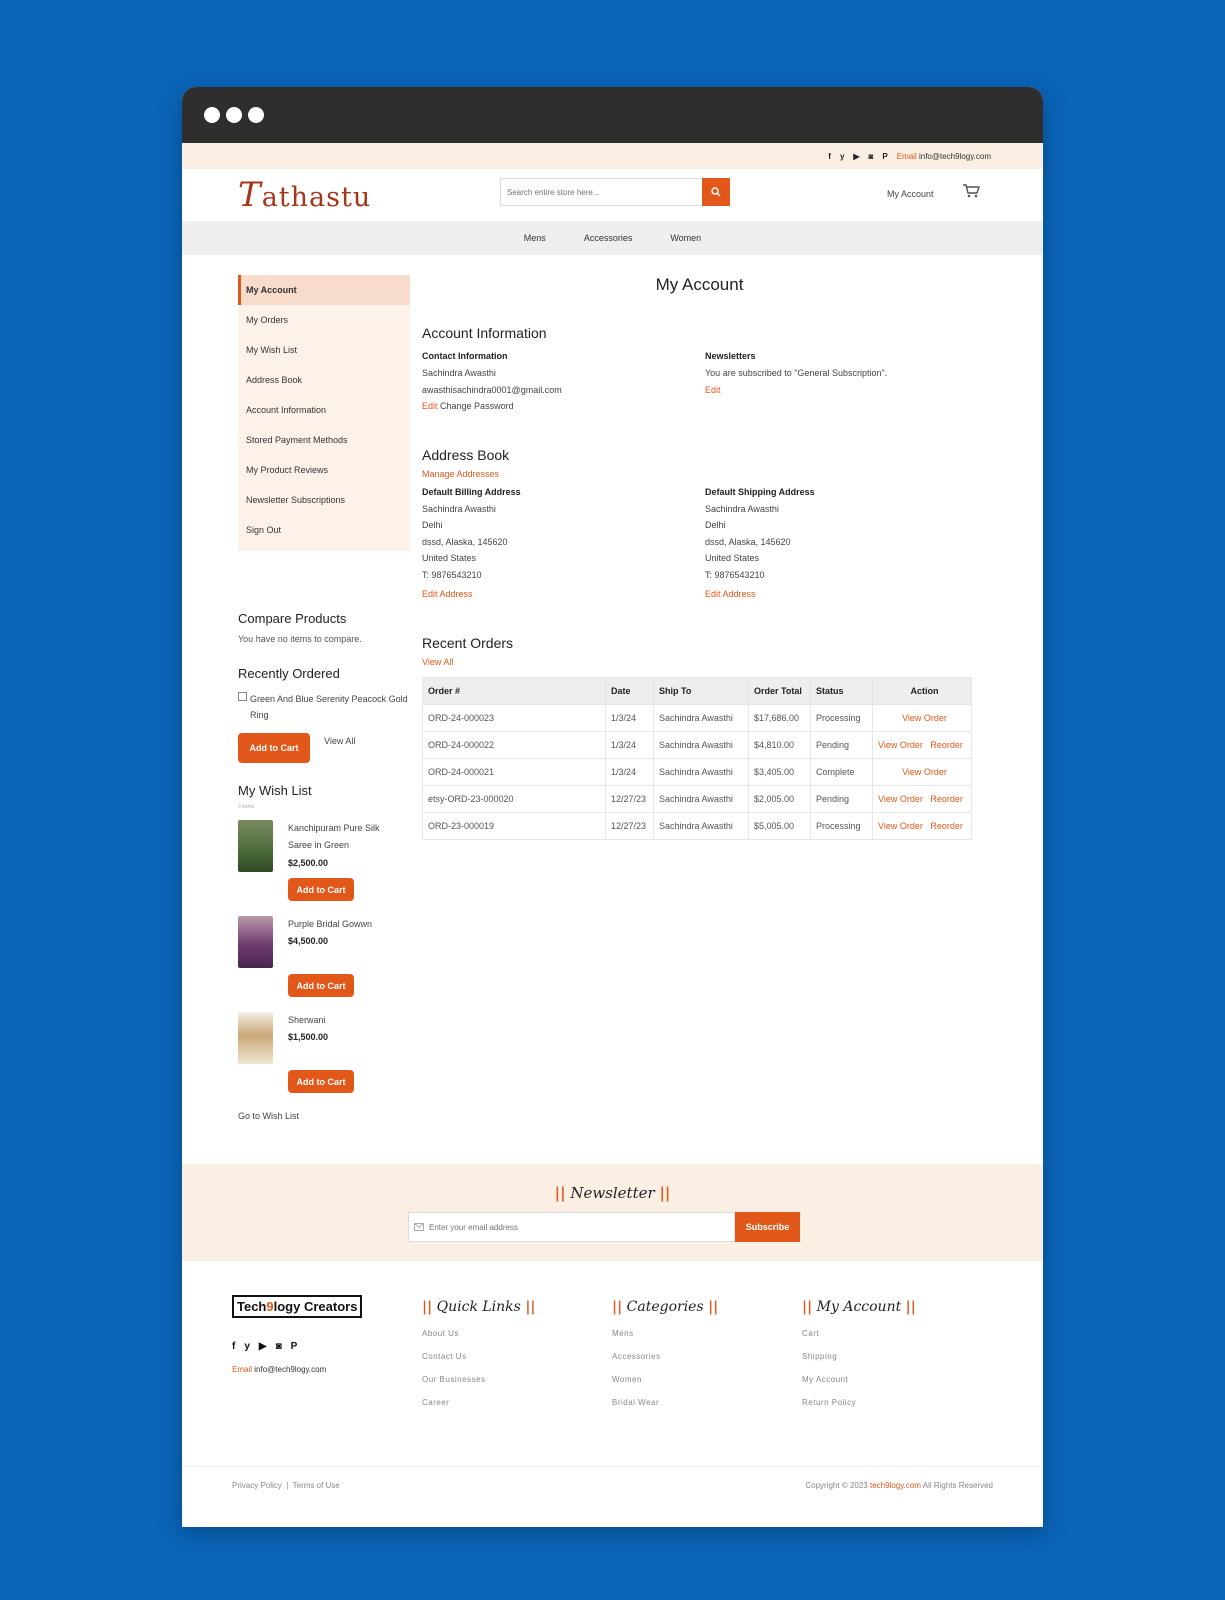 This screenshot has width=1225, height=1600. What do you see at coordinates (324, 500) in the screenshot?
I see `menu-newsletter-subscriptions: Newsletter Subscriptions` at bounding box center [324, 500].